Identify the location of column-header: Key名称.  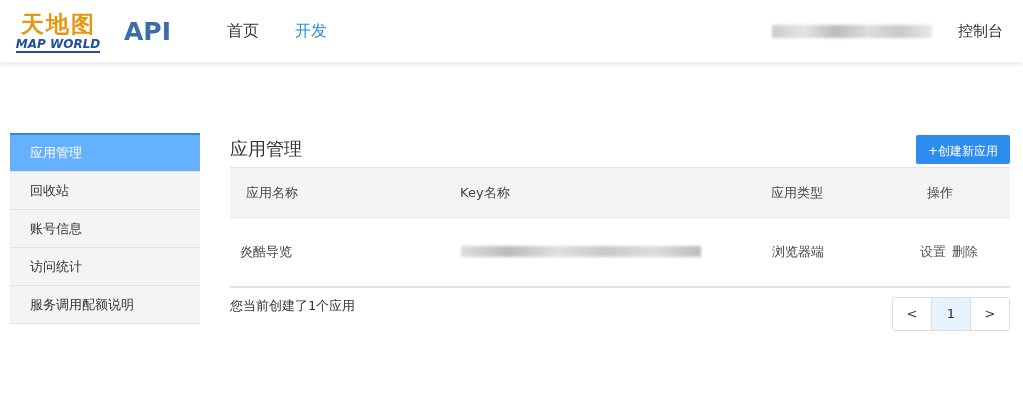
(615, 192).